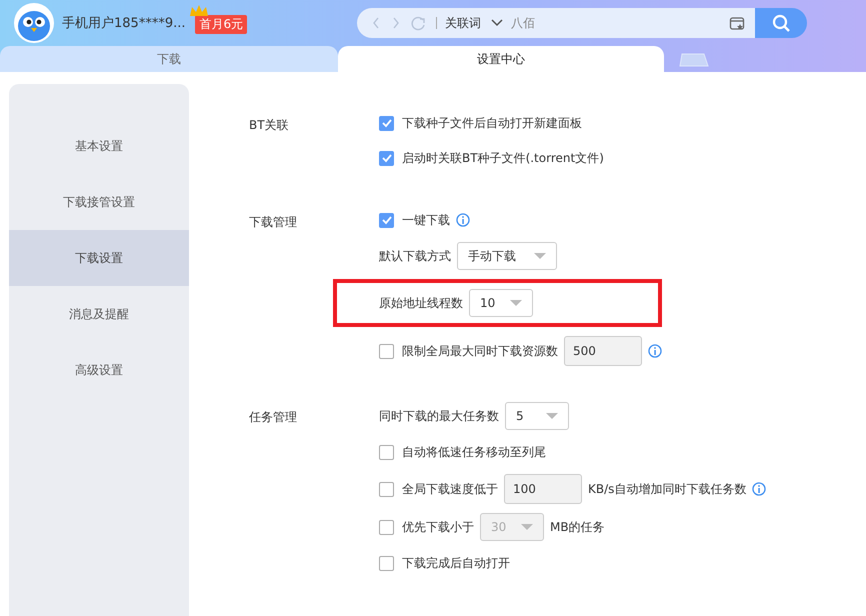 The image size is (866, 616). I want to click on option-label: 一键下载, so click(426, 220).